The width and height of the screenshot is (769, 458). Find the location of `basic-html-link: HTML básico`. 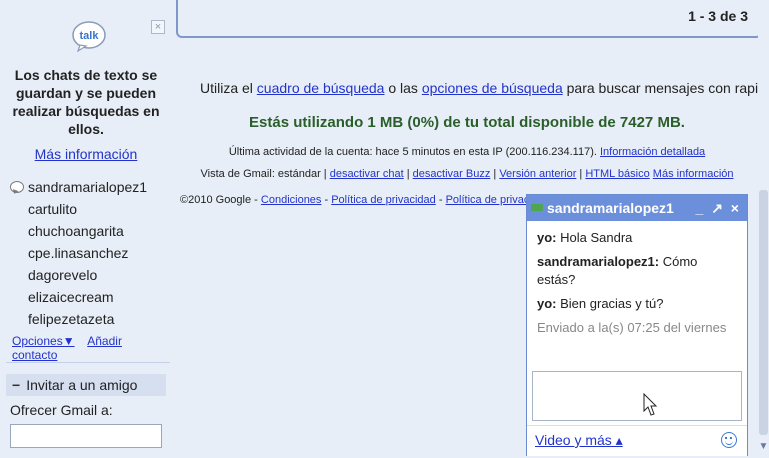

basic-html-link: HTML básico is located at coordinates (617, 174).